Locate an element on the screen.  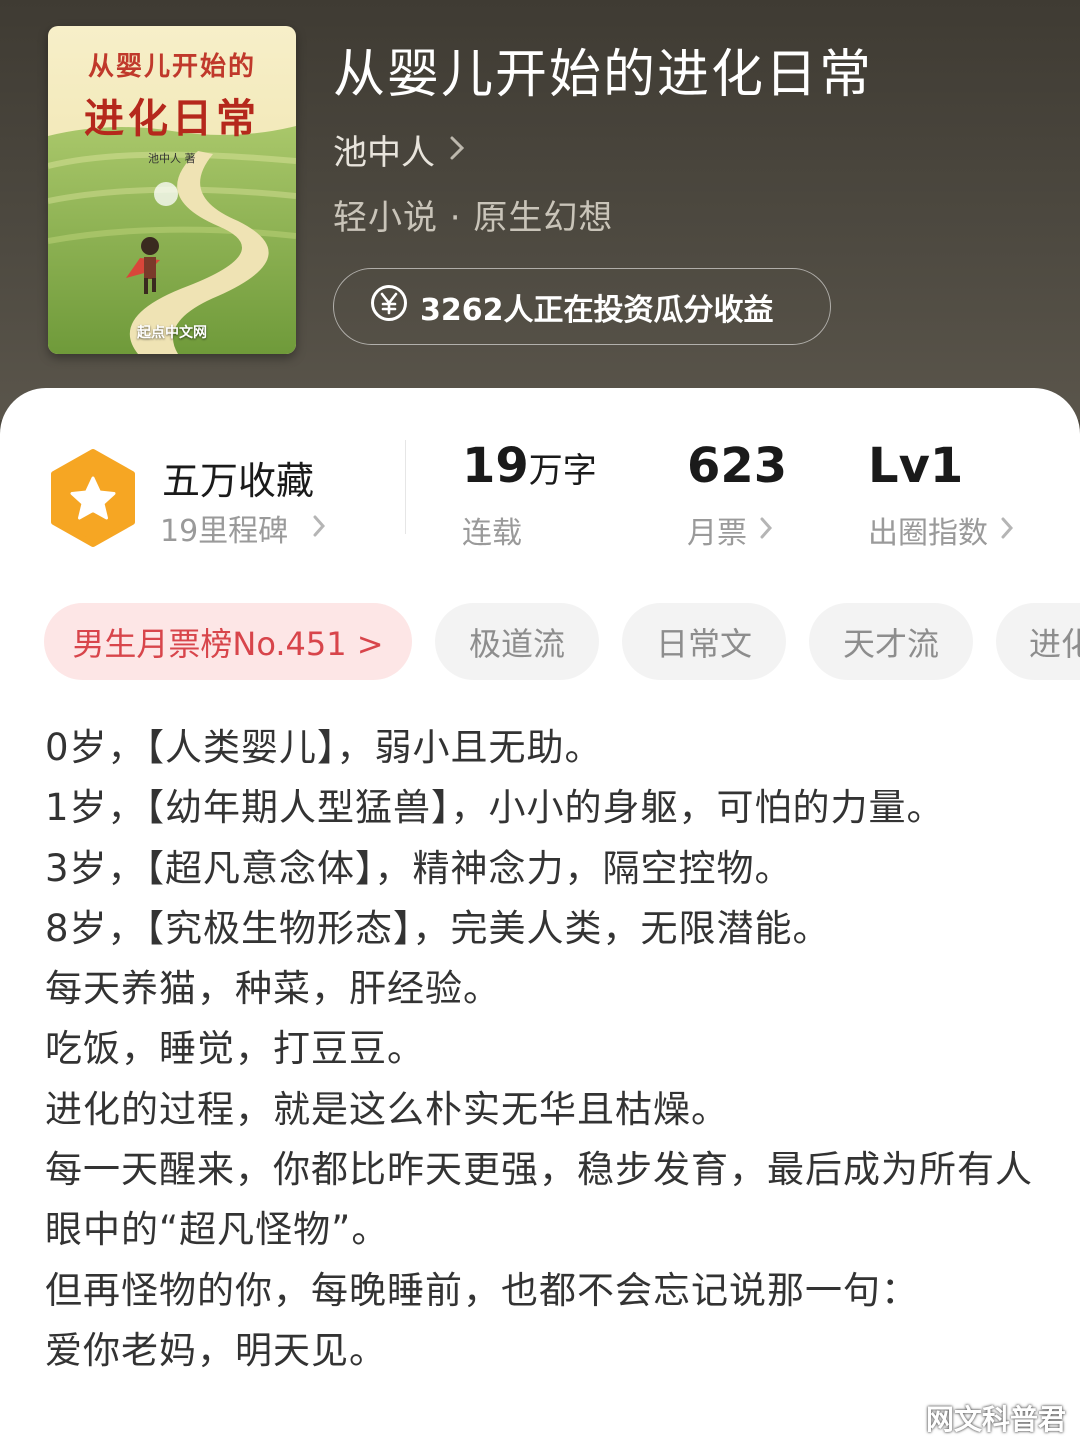
word-count: 19万字 is located at coordinates (529, 466).